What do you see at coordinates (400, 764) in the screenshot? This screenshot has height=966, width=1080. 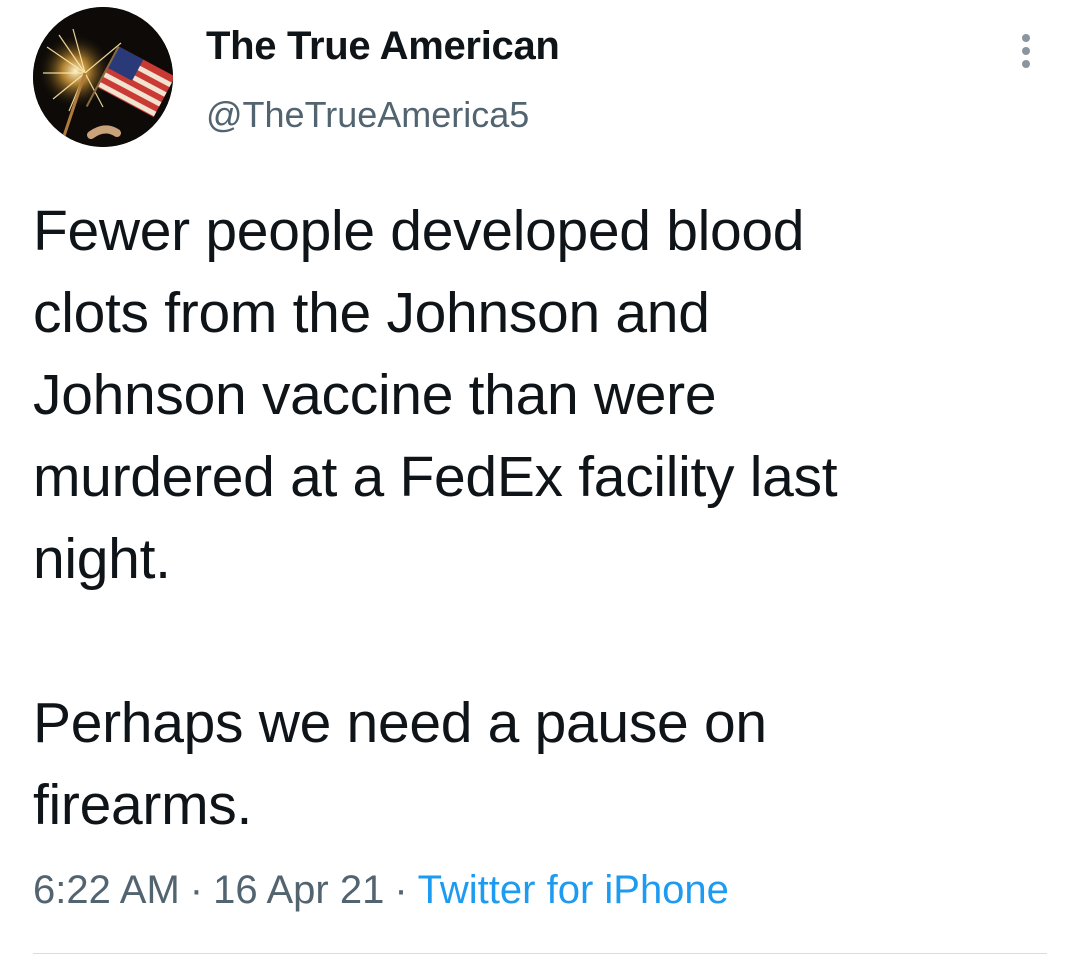 I see `tweet-paragraph: Perhaps we need a pause on firearms.` at bounding box center [400, 764].